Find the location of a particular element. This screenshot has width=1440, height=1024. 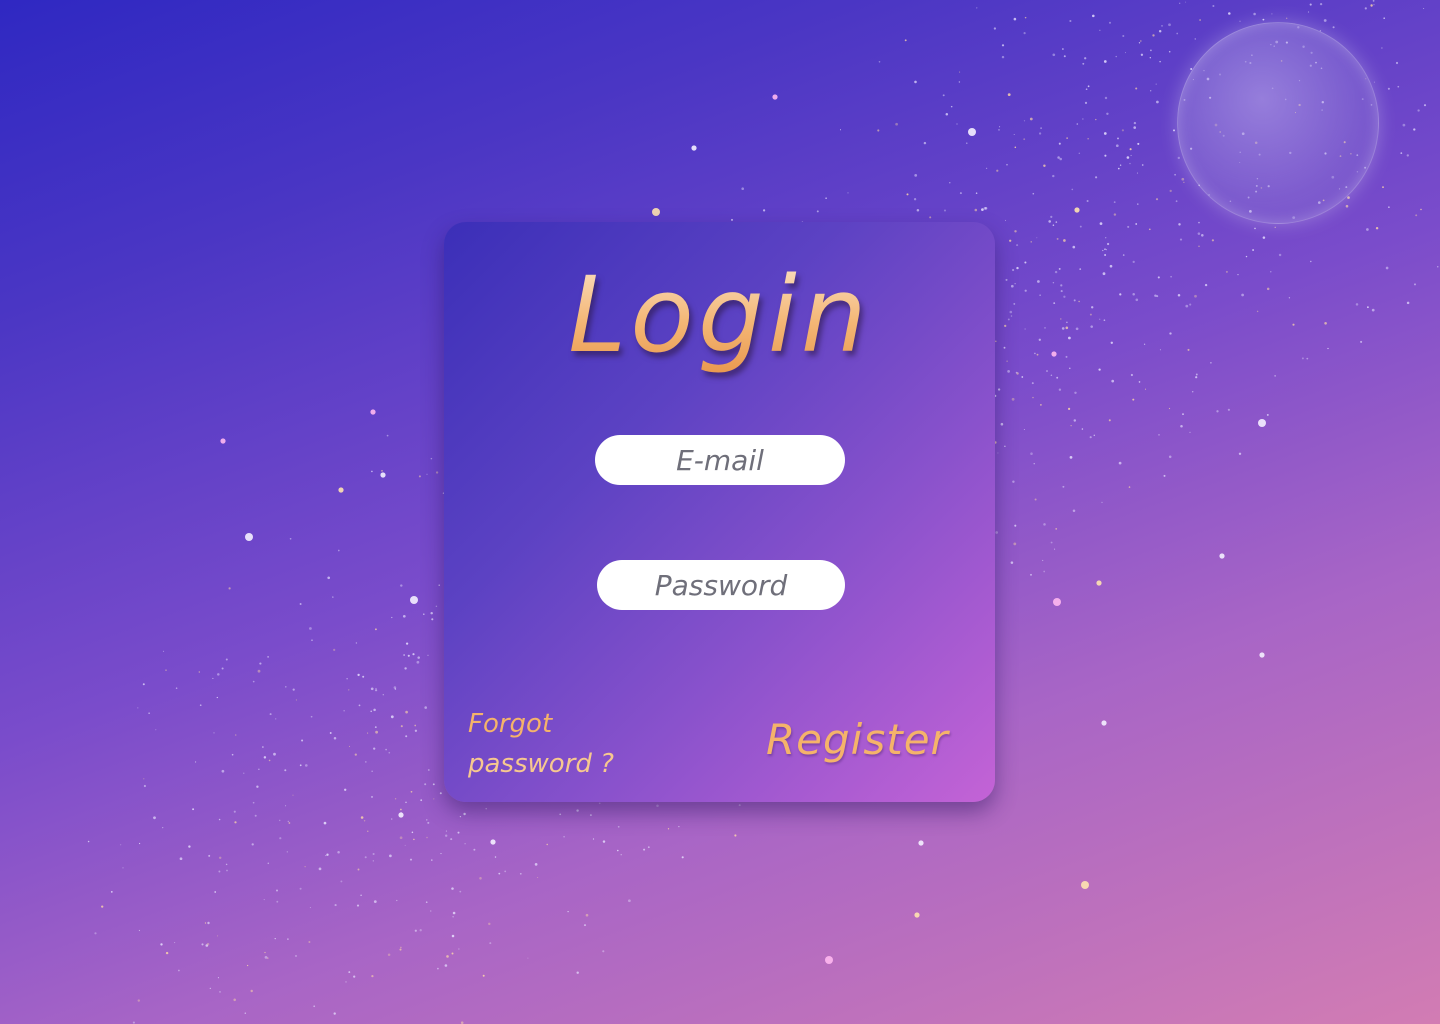

register-link: Register is located at coordinates (866, 740).